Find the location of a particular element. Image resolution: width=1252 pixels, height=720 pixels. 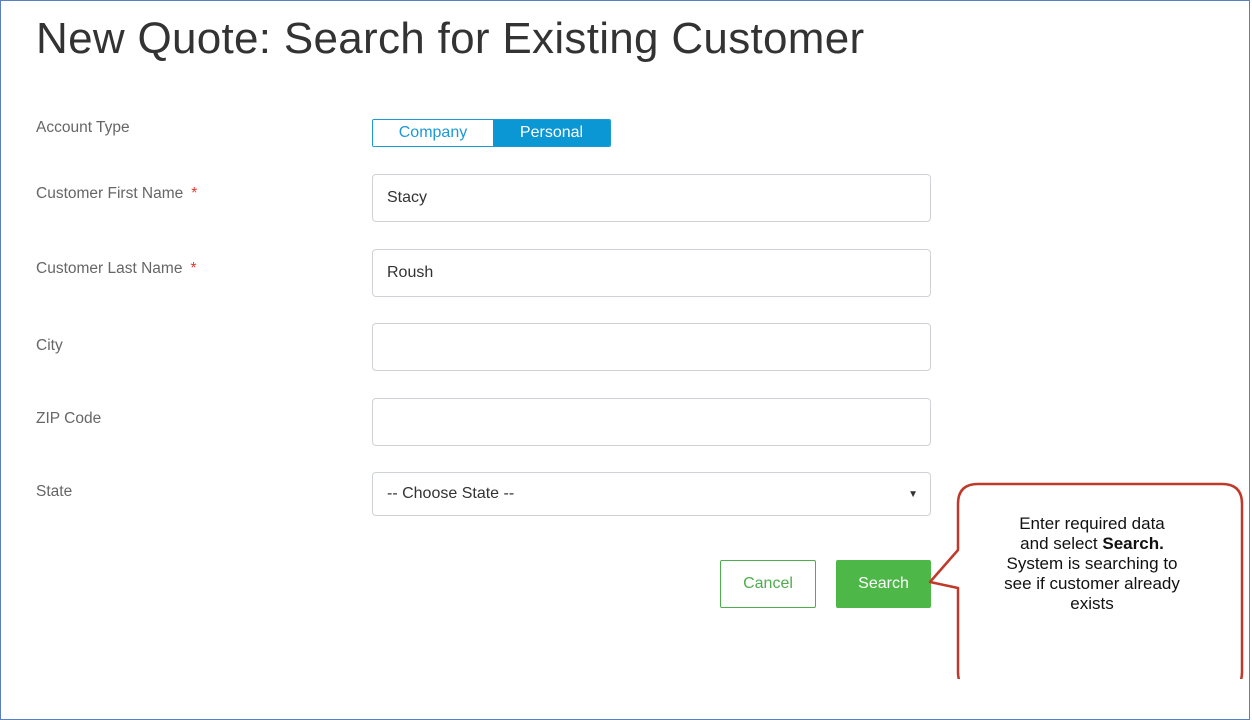

first-name-label: Customer First Name * is located at coordinates (116, 194).